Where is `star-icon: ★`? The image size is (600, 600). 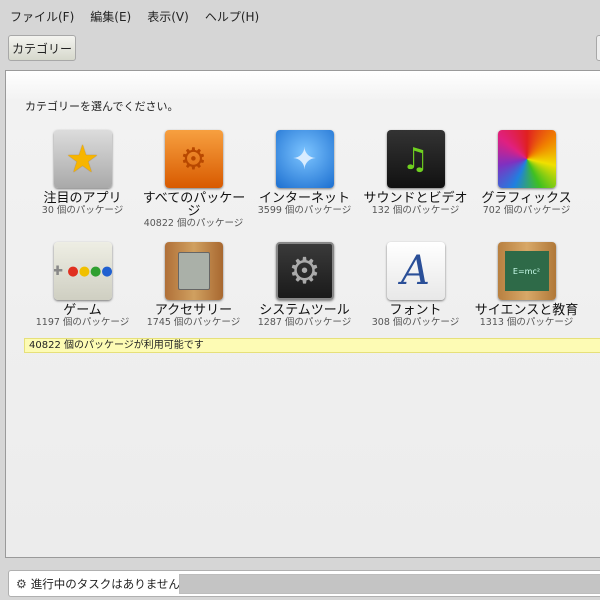 star-icon: ★ is located at coordinates (82, 159).